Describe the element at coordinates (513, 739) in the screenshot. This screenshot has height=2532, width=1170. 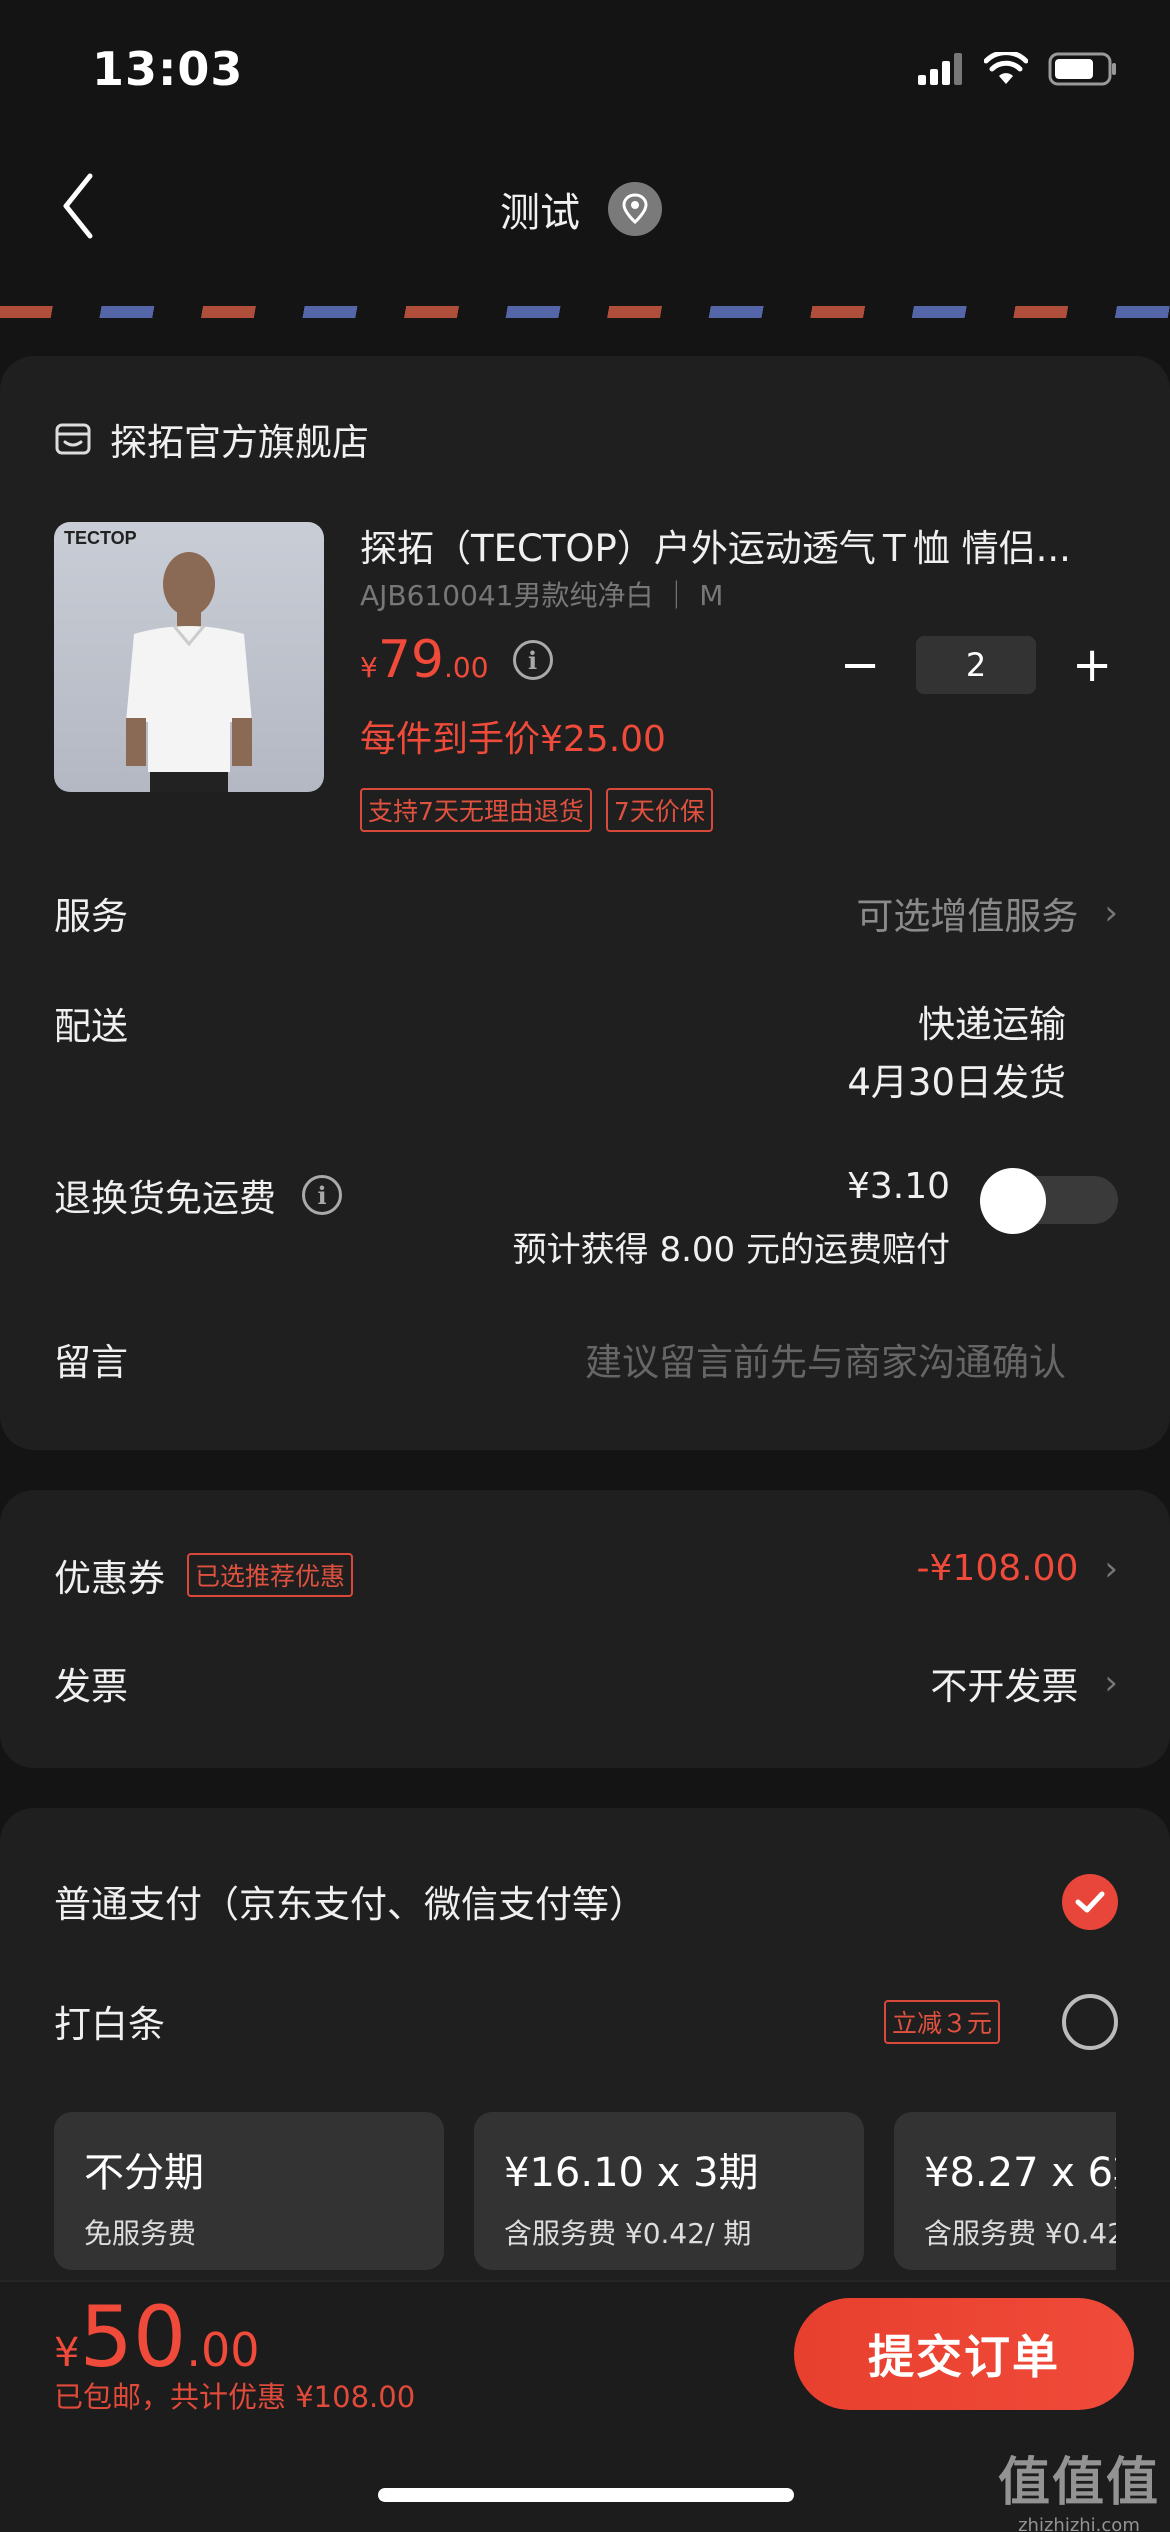
I see `per-item-price: 每件到手价¥25.00` at that location.